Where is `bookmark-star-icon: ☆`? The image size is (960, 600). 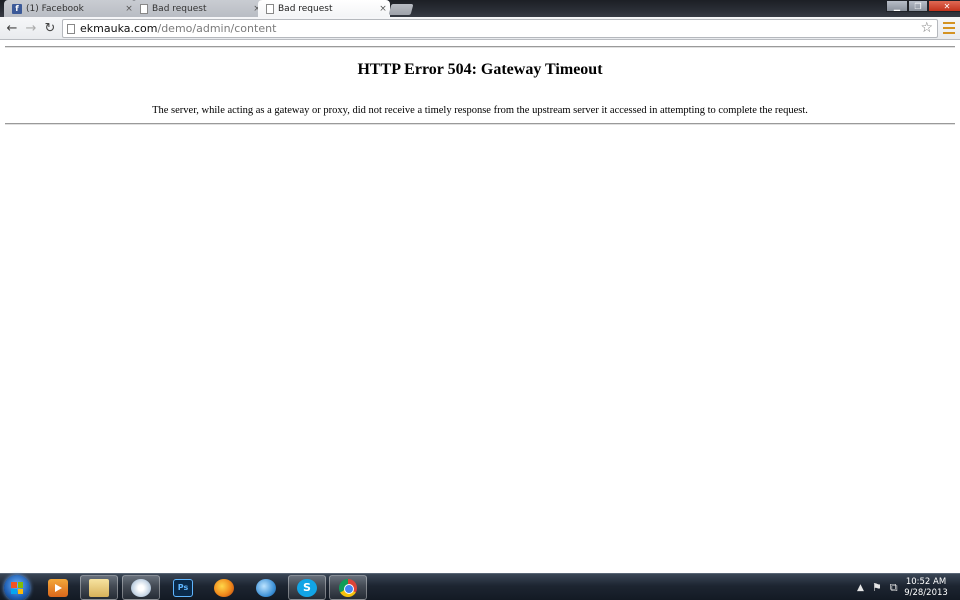 bookmark-star-icon: ☆ is located at coordinates (926, 28).